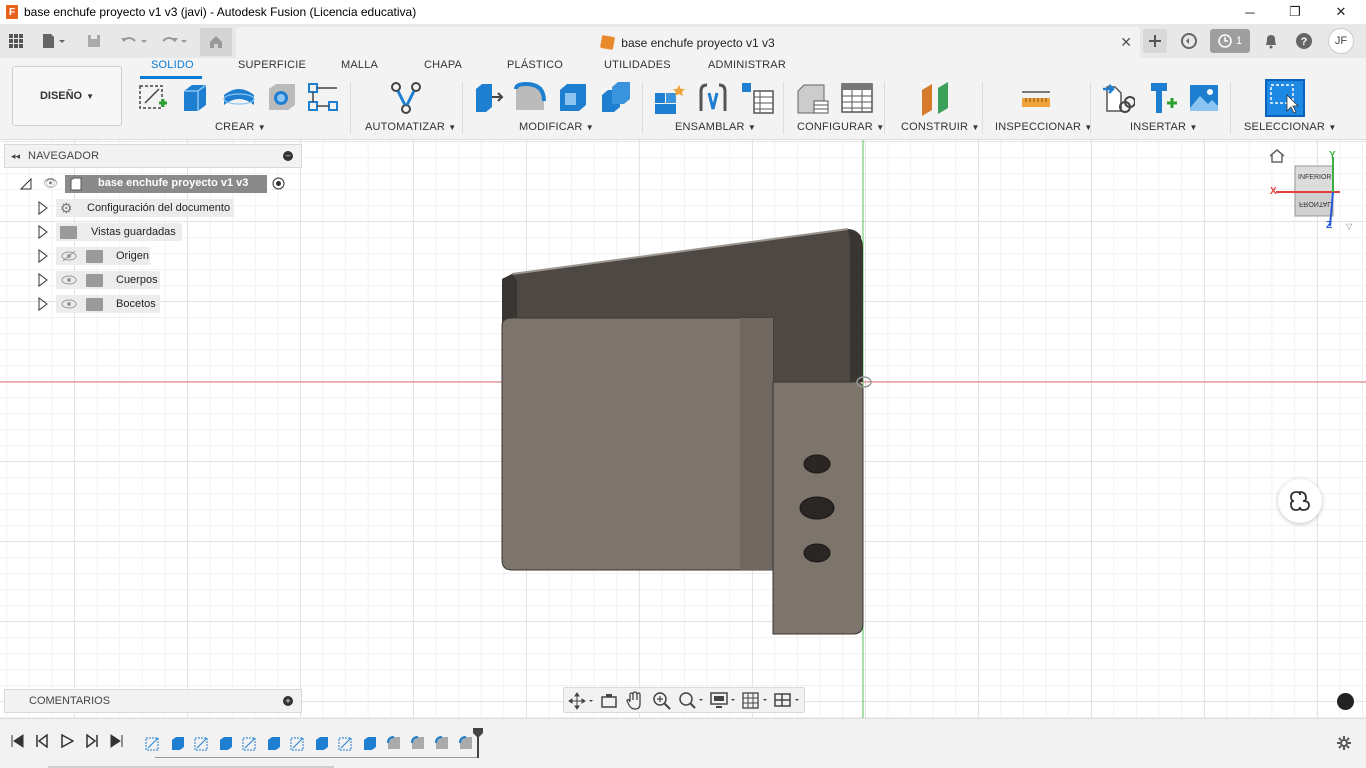 This screenshot has height=768, width=1366. Describe the element at coordinates (581, 701) in the screenshot. I see `orbit-move-icon` at that location.